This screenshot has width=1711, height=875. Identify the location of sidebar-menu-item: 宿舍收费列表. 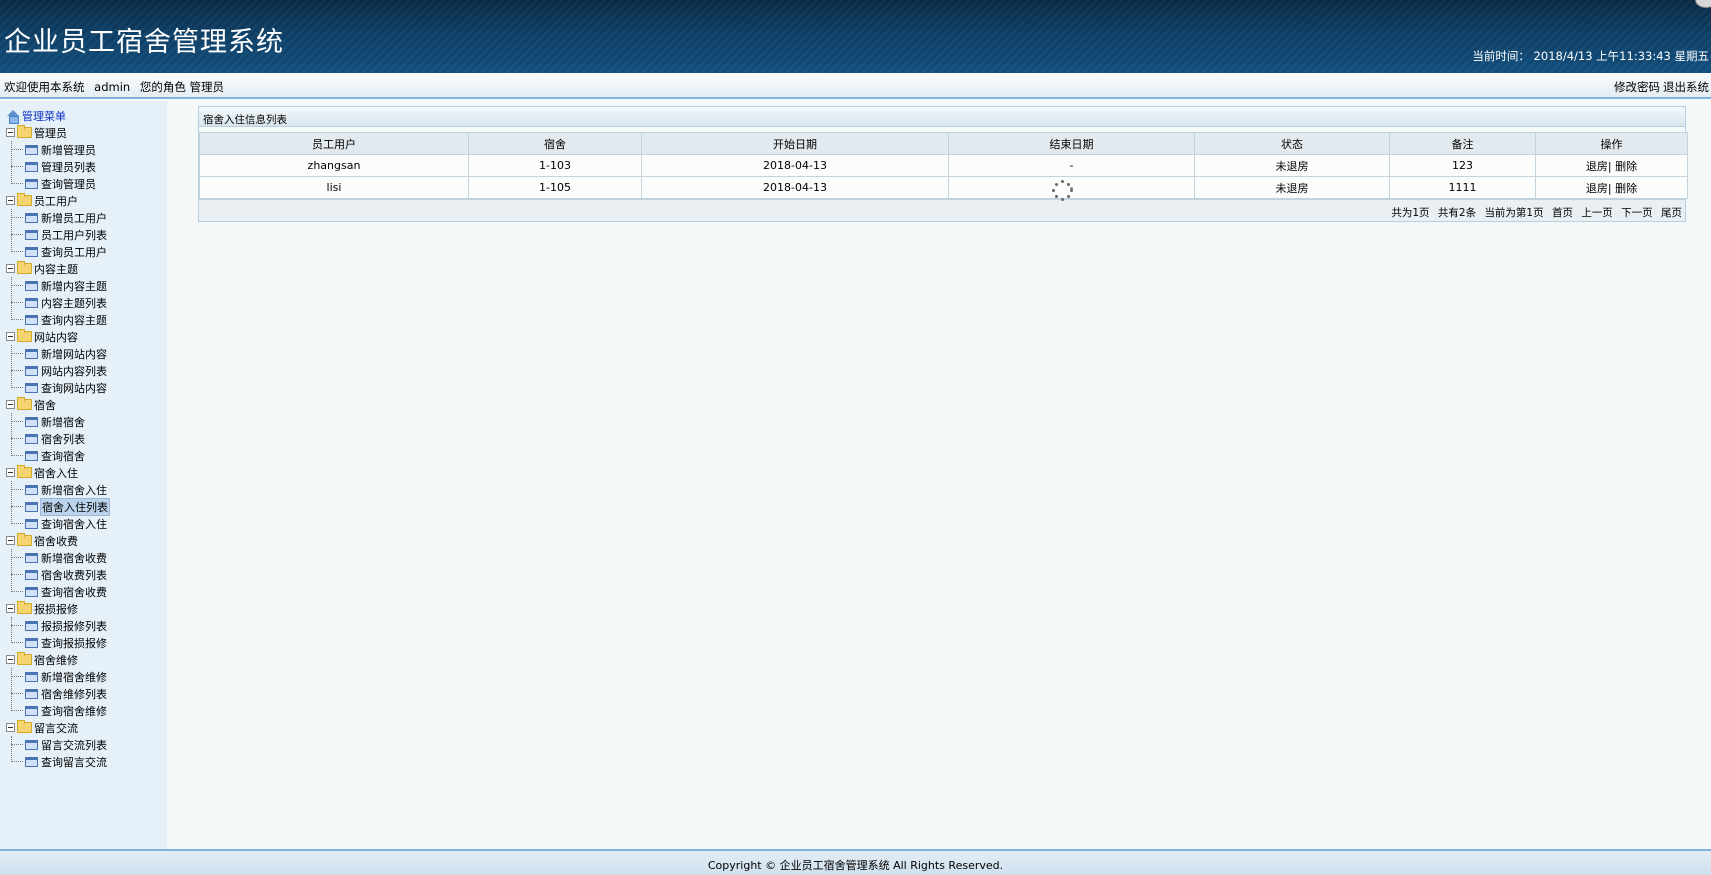
(60, 574).